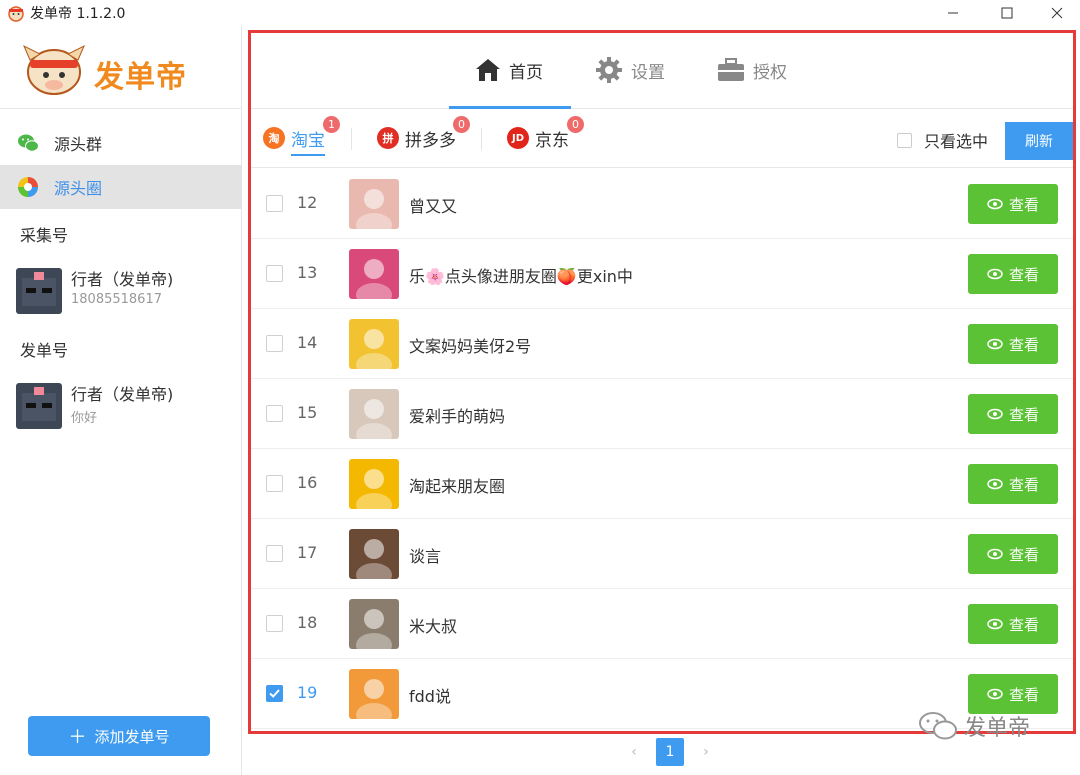 The image size is (1080, 775). Describe the element at coordinates (121, 187) in the screenshot. I see `sidebar-item-source-moments: 源头圈` at that location.